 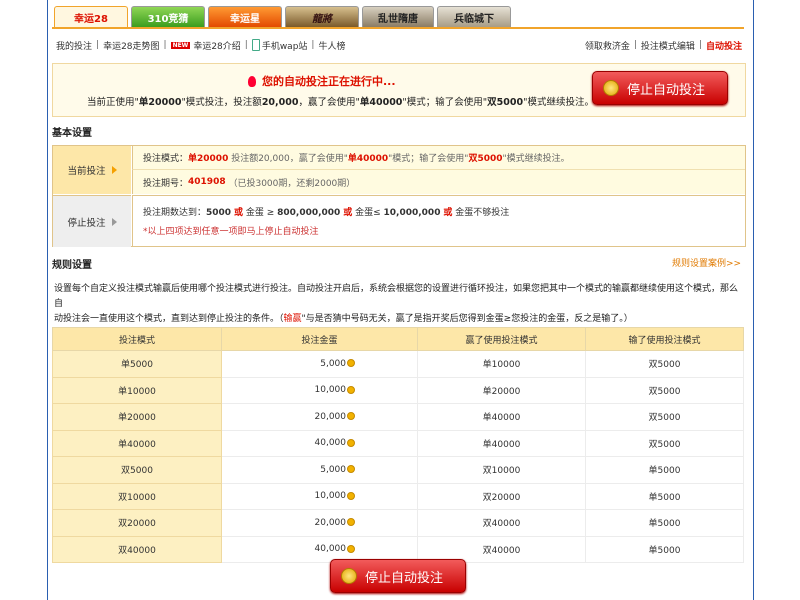 I want to click on table-header: 投注模式, so click(x=137, y=339).